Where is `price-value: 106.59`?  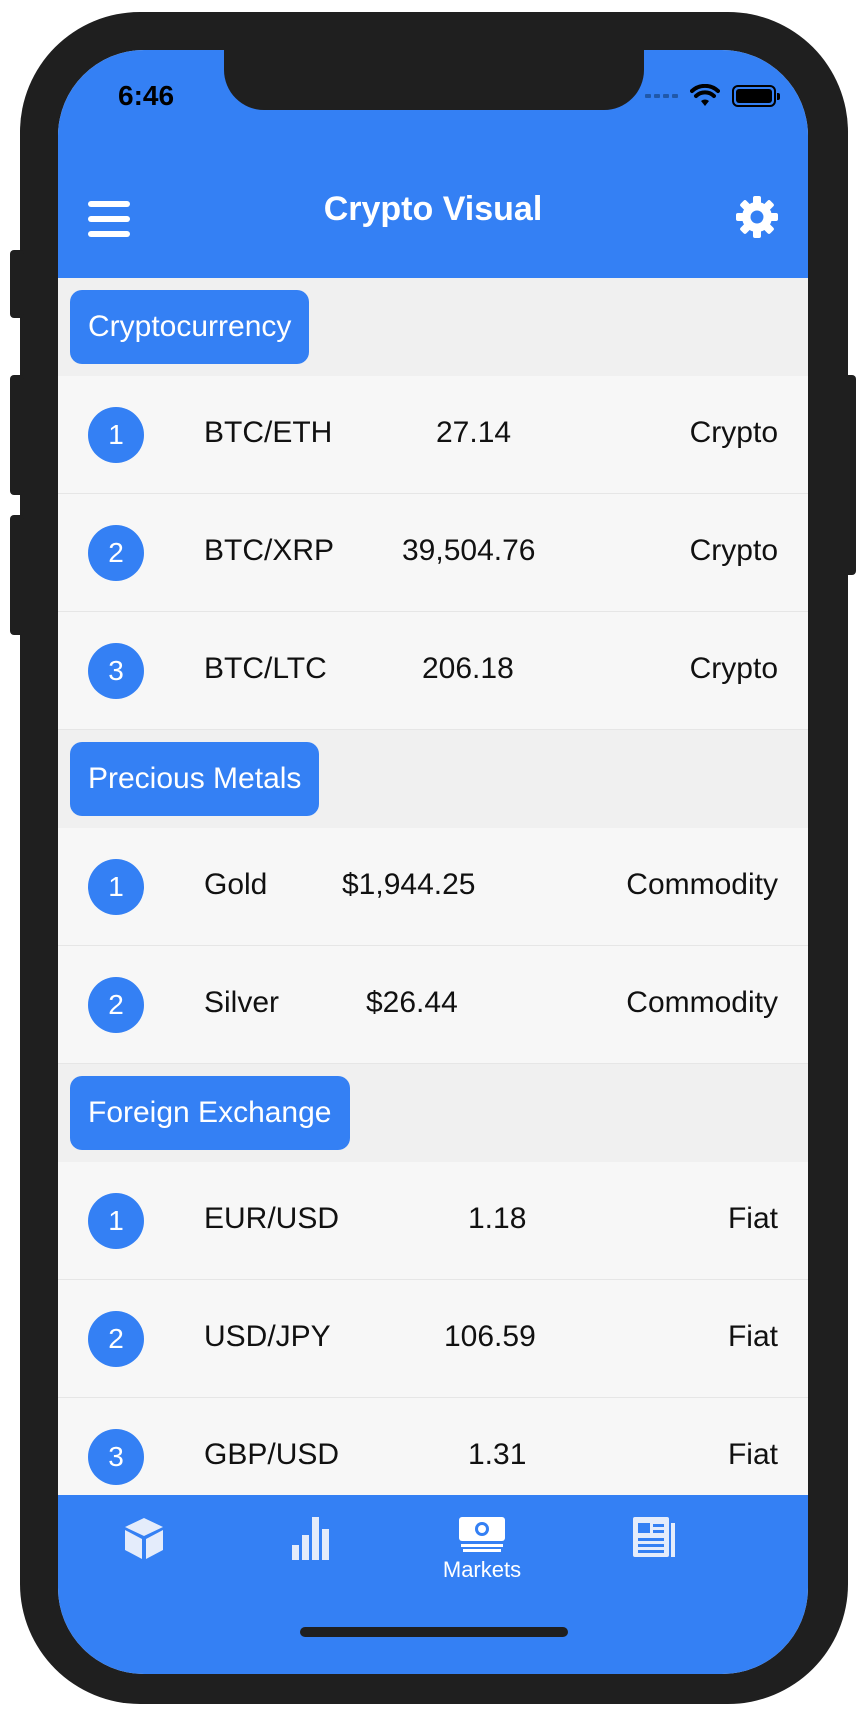
price-value: 106.59 is located at coordinates (490, 1336).